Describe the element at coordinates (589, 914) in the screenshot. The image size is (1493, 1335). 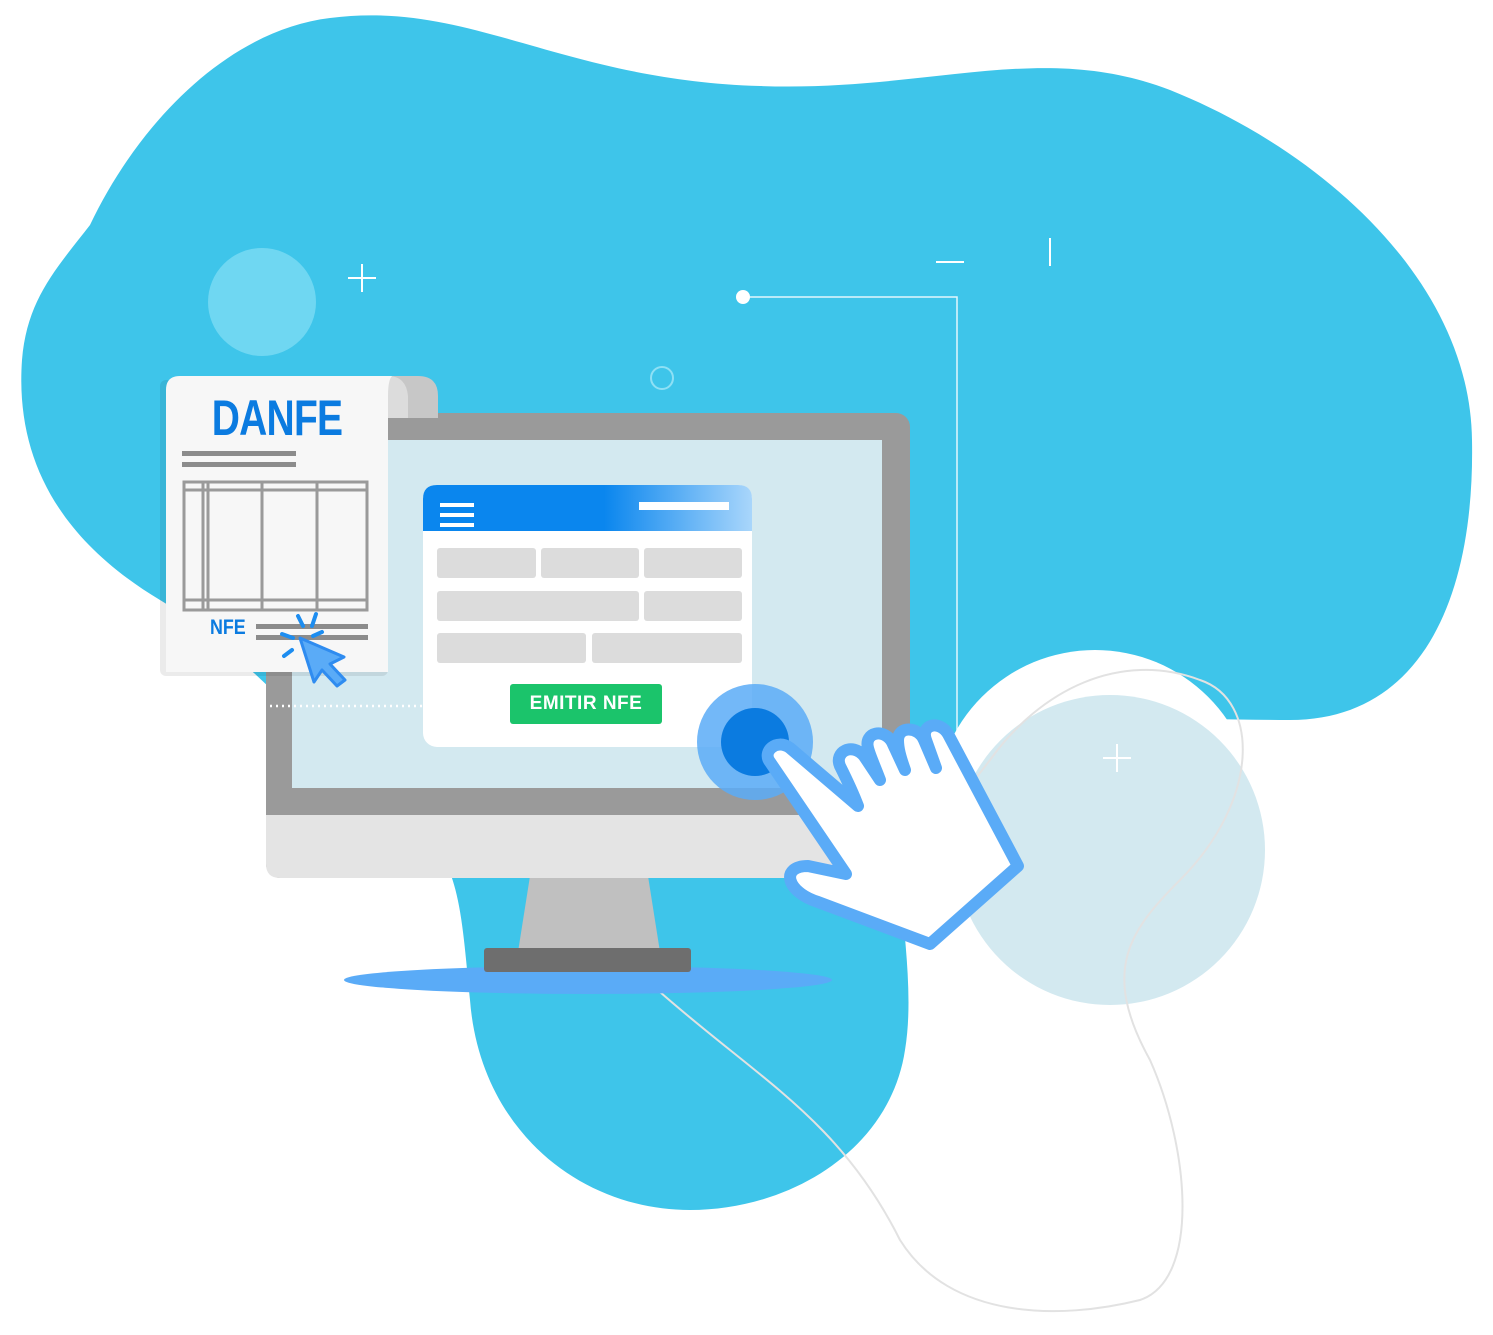
I see `monitor-stand` at that location.